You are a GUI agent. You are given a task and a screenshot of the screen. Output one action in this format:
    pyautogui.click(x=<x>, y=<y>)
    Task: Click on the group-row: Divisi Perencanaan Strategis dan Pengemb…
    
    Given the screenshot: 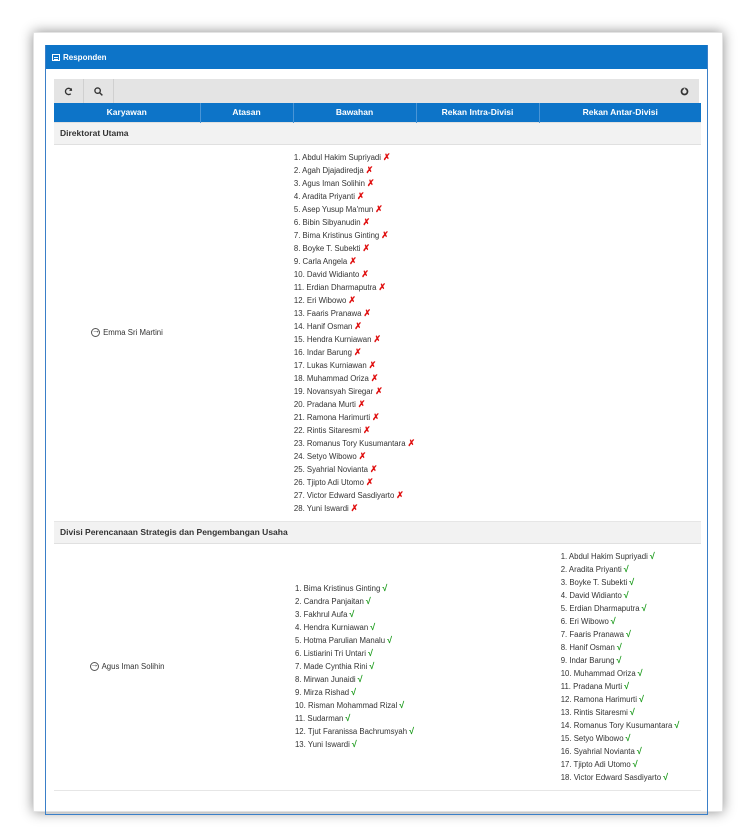 What is the action you would take?
    pyautogui.click(x=377, y=532)
    